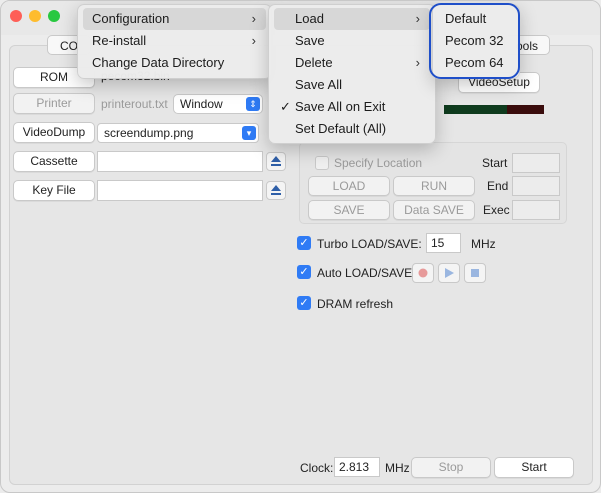 The image size is (601, 493). Describe the element at coordinates (397, 468) in the screenshot. I see `clock-unit-label: MHz` at that location.